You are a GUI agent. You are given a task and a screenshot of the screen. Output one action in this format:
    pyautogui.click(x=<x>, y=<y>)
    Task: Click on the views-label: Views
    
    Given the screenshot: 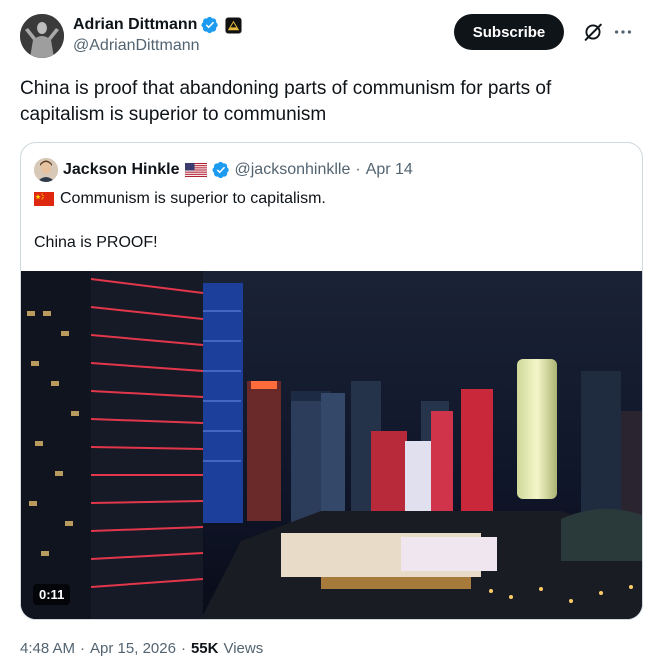 What is the action you would take?
    pyautogui.click(x=243, y=648)
    